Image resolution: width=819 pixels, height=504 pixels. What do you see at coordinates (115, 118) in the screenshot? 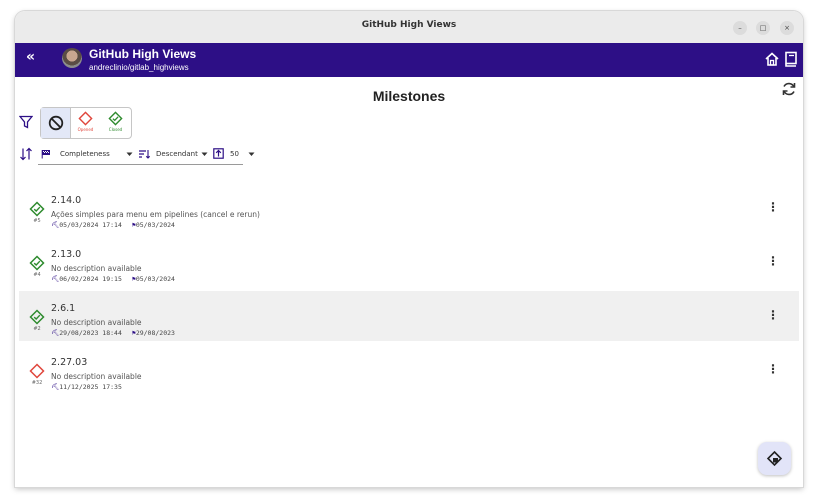
I see `diamond-check-icon` at bounding box center [115, 118].